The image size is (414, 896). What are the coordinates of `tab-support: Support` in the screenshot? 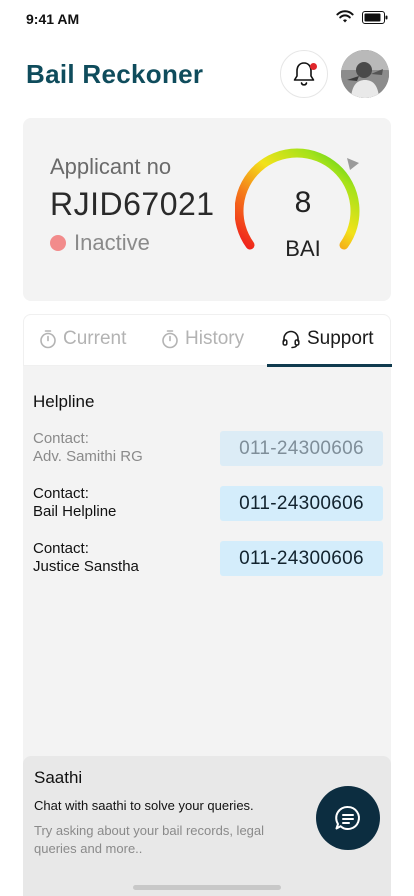 It's located at (327, 339).